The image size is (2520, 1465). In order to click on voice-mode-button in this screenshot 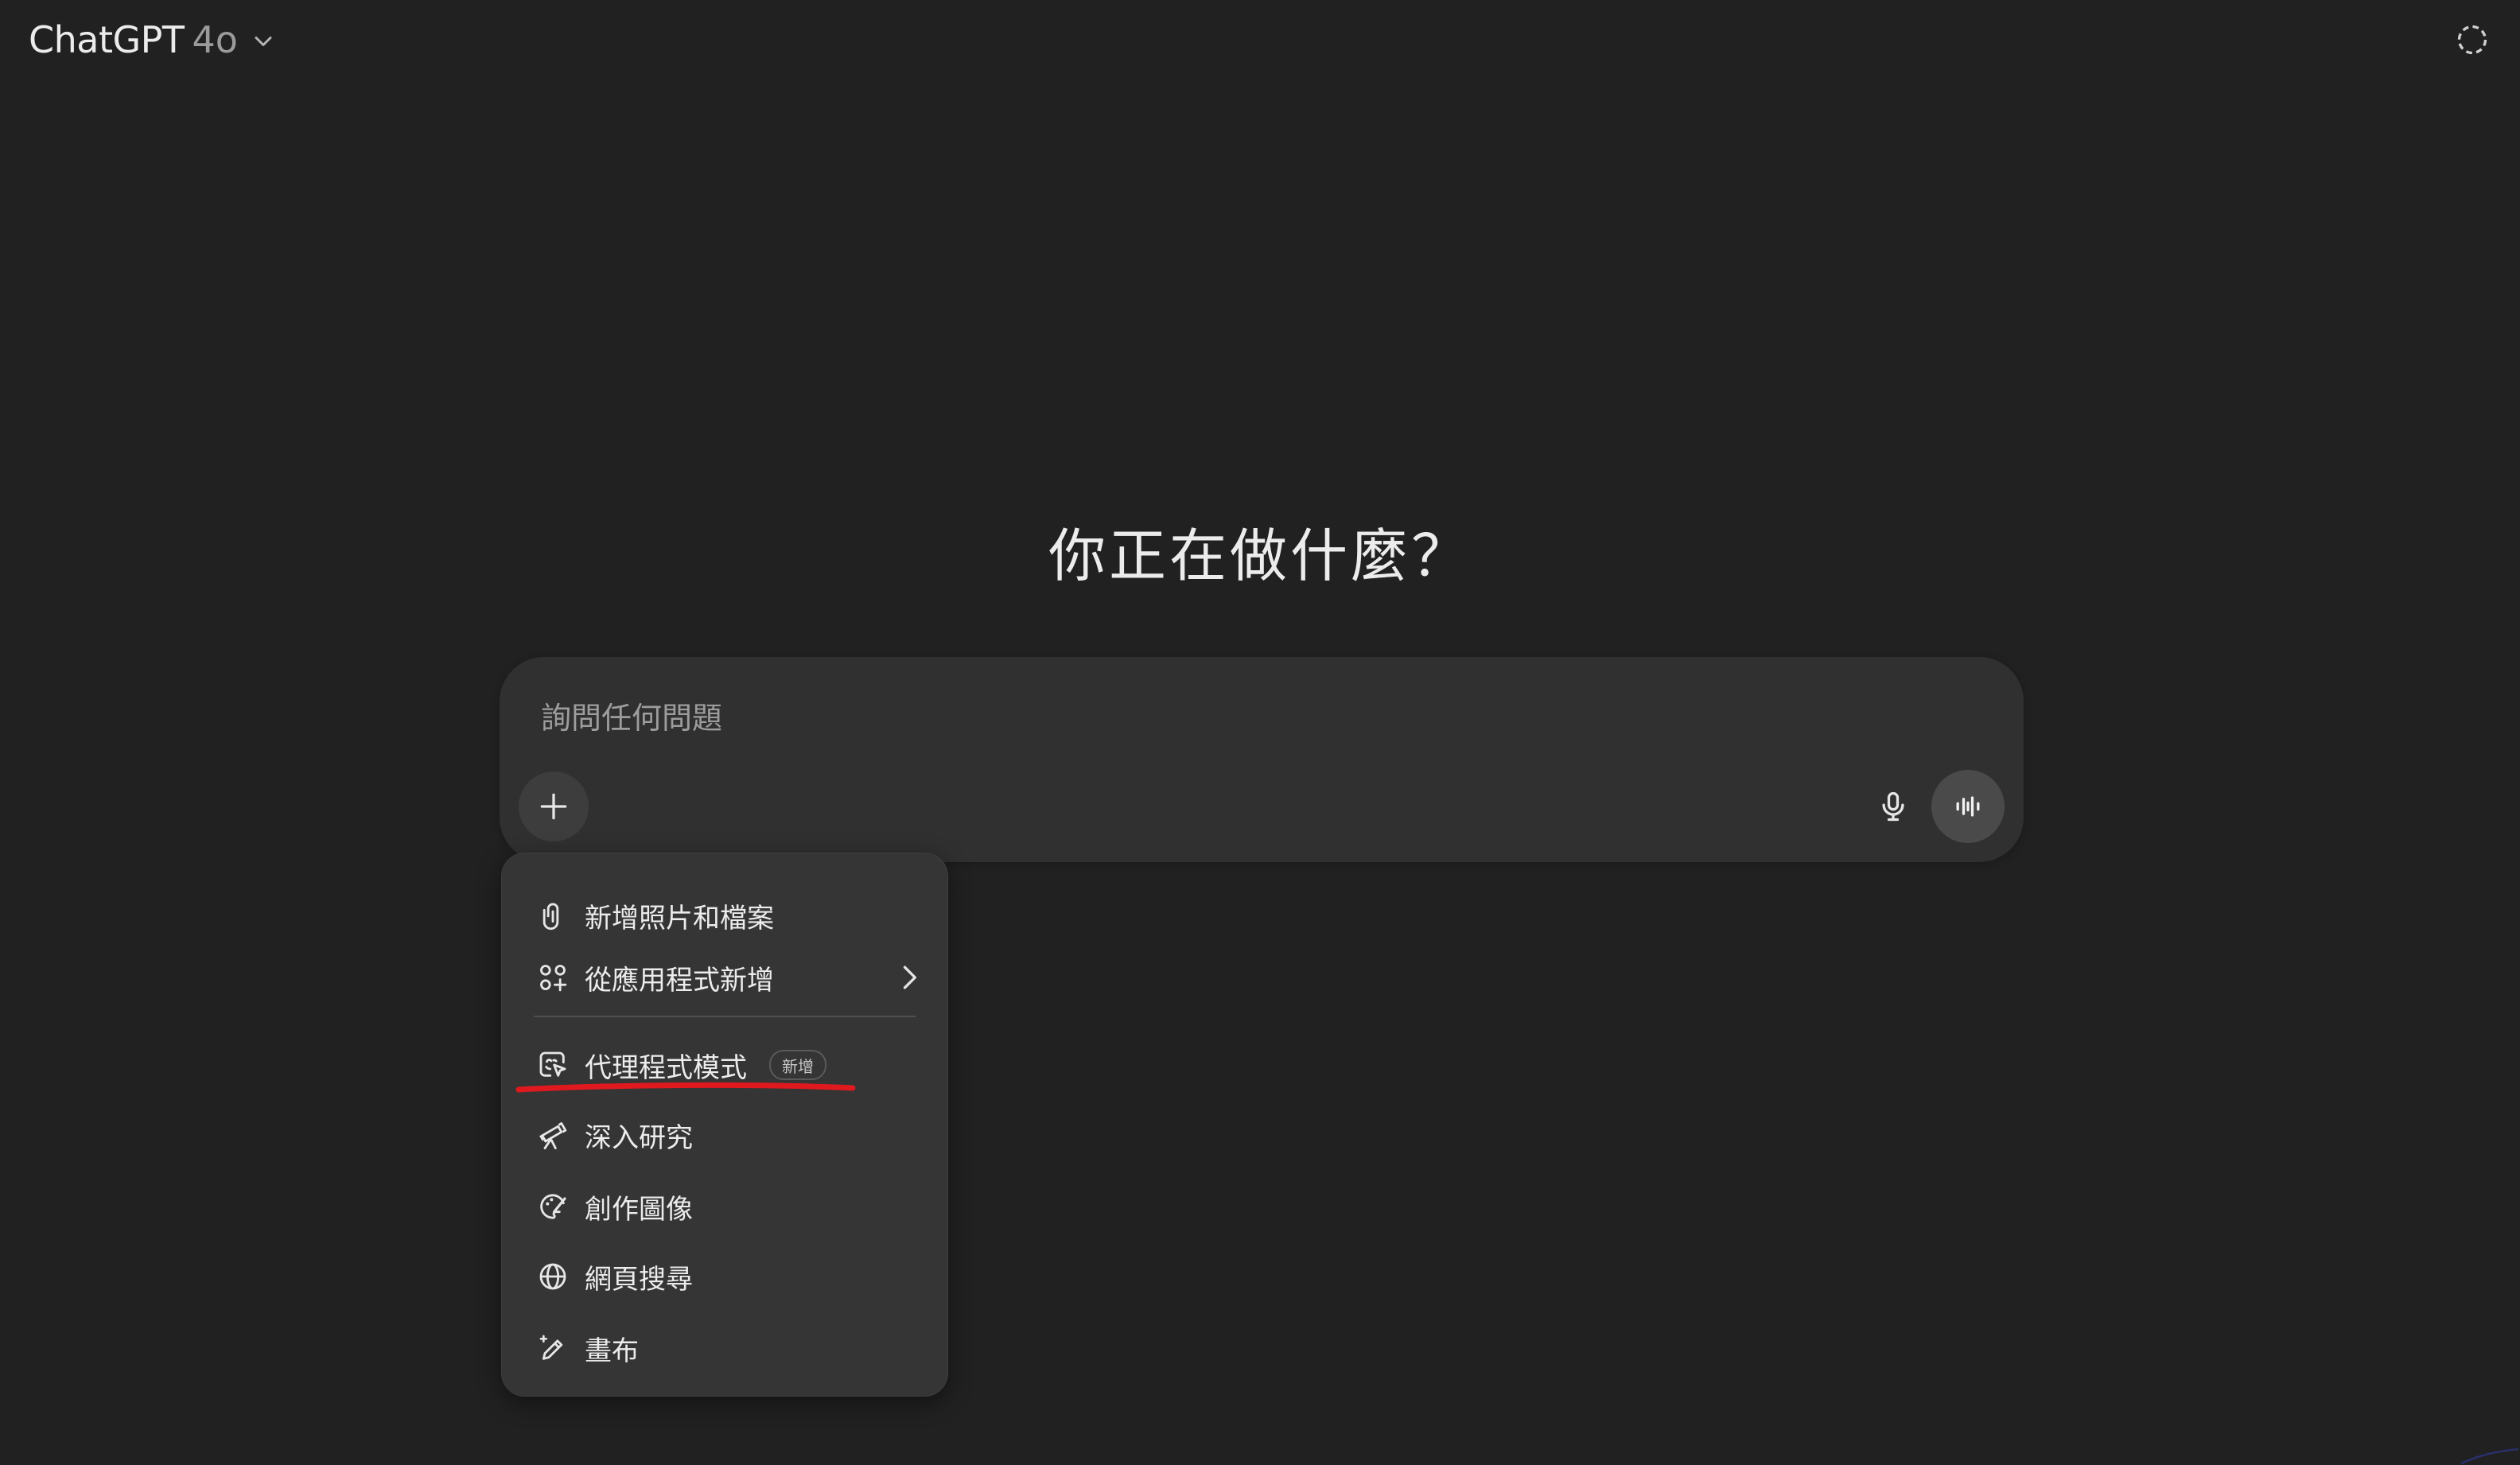, I will do `click(1968, 806)`.